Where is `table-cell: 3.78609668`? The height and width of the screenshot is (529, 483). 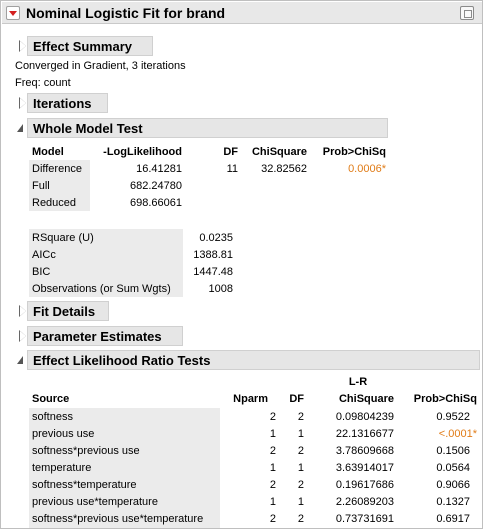 table-cell: 3.78609668 is located at coordinates (364, 451).